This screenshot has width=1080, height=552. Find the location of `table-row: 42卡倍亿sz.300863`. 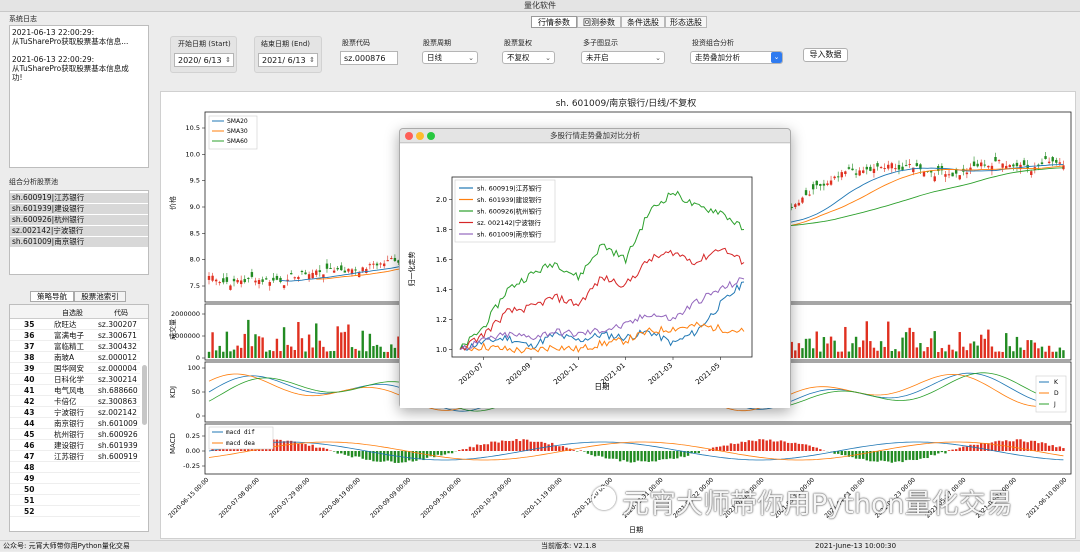

table-row: 42卡倍亿sz.300863 is located at coordinates (75, 402).